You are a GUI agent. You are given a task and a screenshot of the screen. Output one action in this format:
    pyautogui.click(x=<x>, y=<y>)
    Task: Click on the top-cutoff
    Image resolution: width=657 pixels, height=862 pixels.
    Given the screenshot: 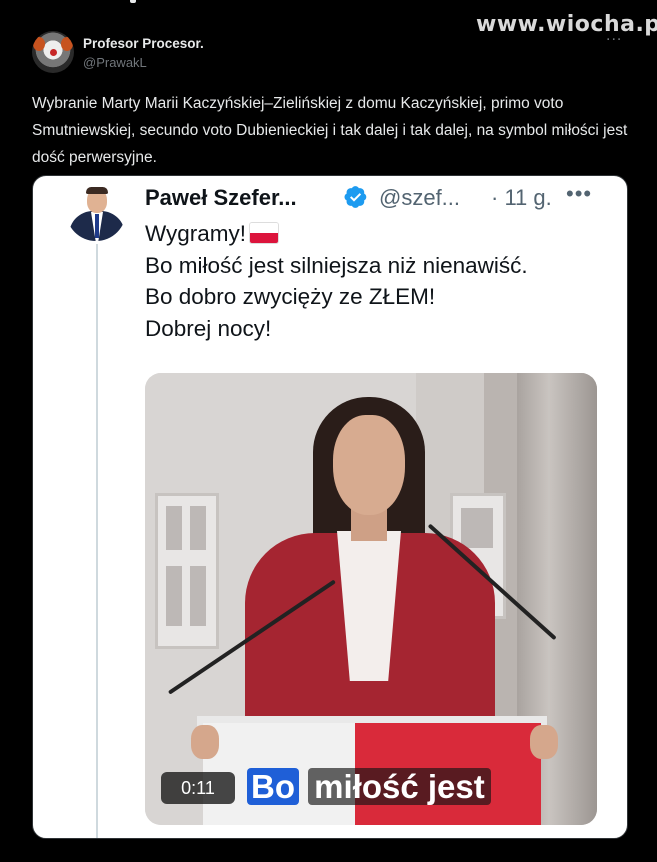 What is the action you would take?
    pyautogui.click(x=91, y=2)
    